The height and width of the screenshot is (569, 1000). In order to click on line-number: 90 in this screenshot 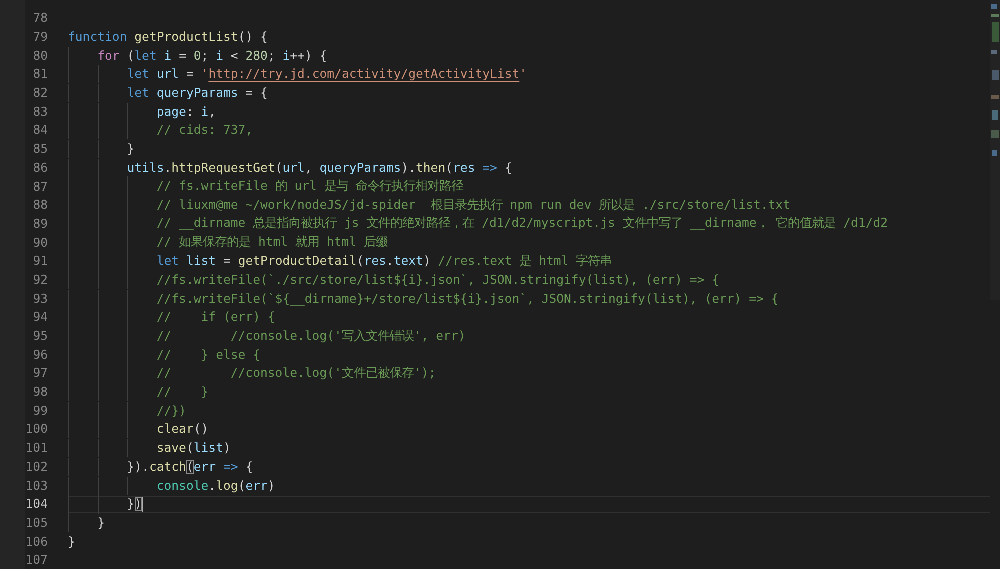, I will do `click(40, 243)`.